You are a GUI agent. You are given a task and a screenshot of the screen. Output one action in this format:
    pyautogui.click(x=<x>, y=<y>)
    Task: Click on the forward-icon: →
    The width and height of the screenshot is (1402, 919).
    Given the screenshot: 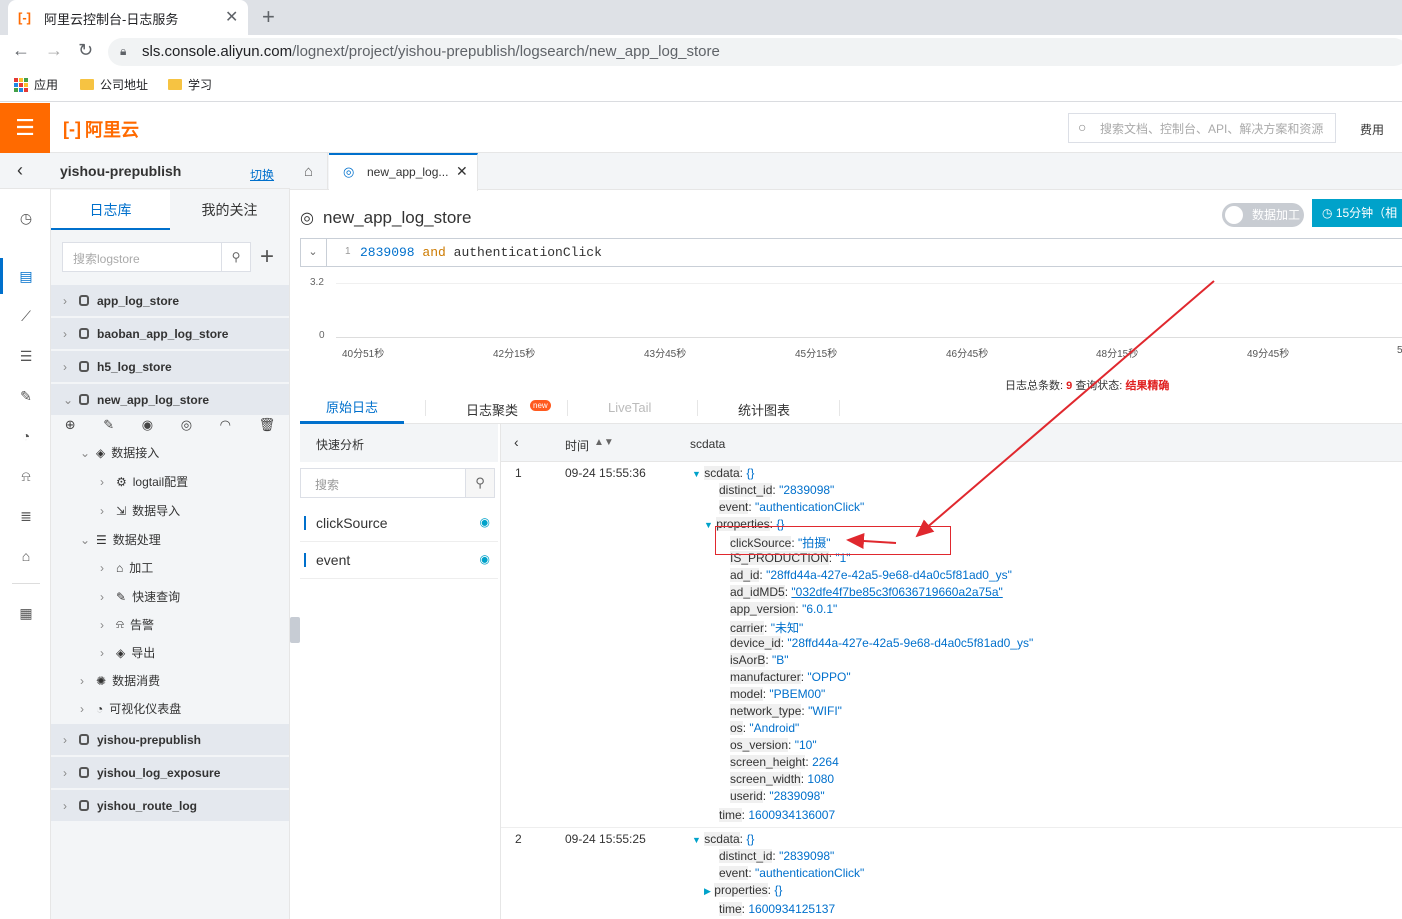 What is the action you would take?
    pyautogui.click(x=54, y=50)
    